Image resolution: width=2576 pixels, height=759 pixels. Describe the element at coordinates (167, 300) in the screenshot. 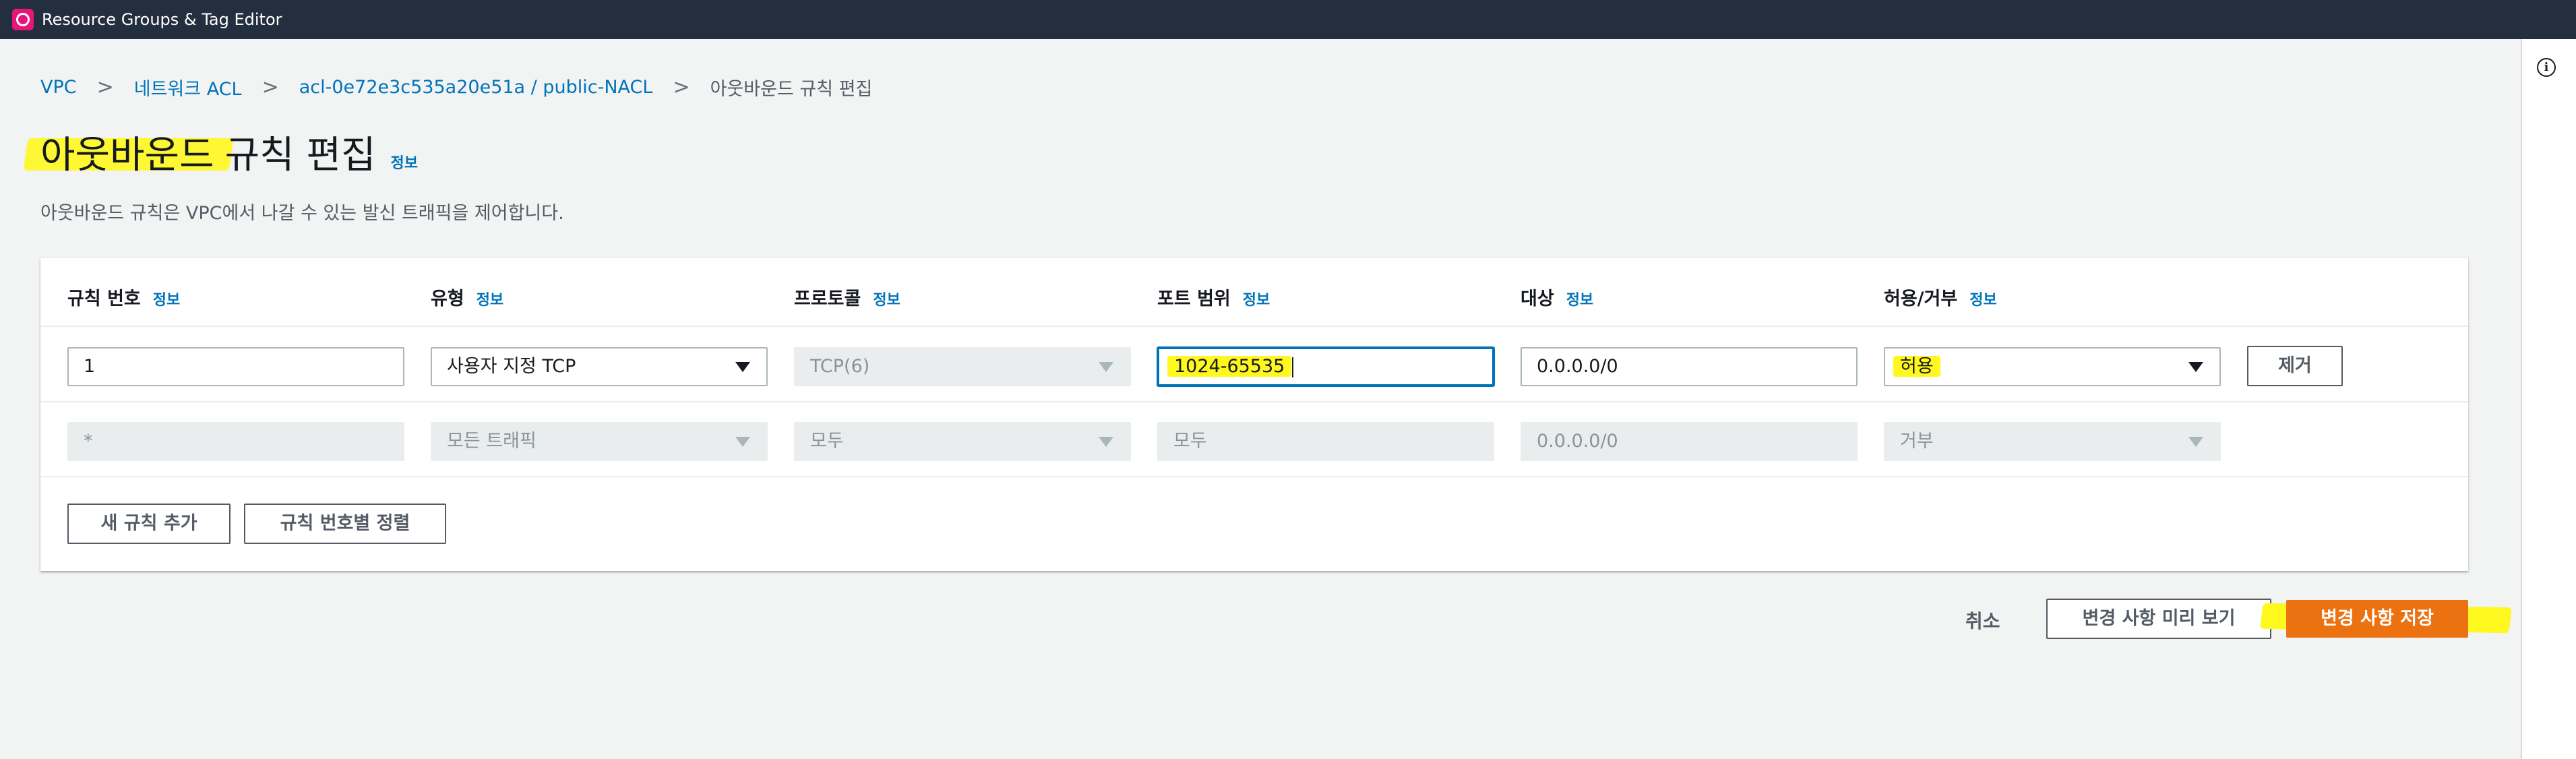

I see `rule-number-info-link: 정보` at that location.